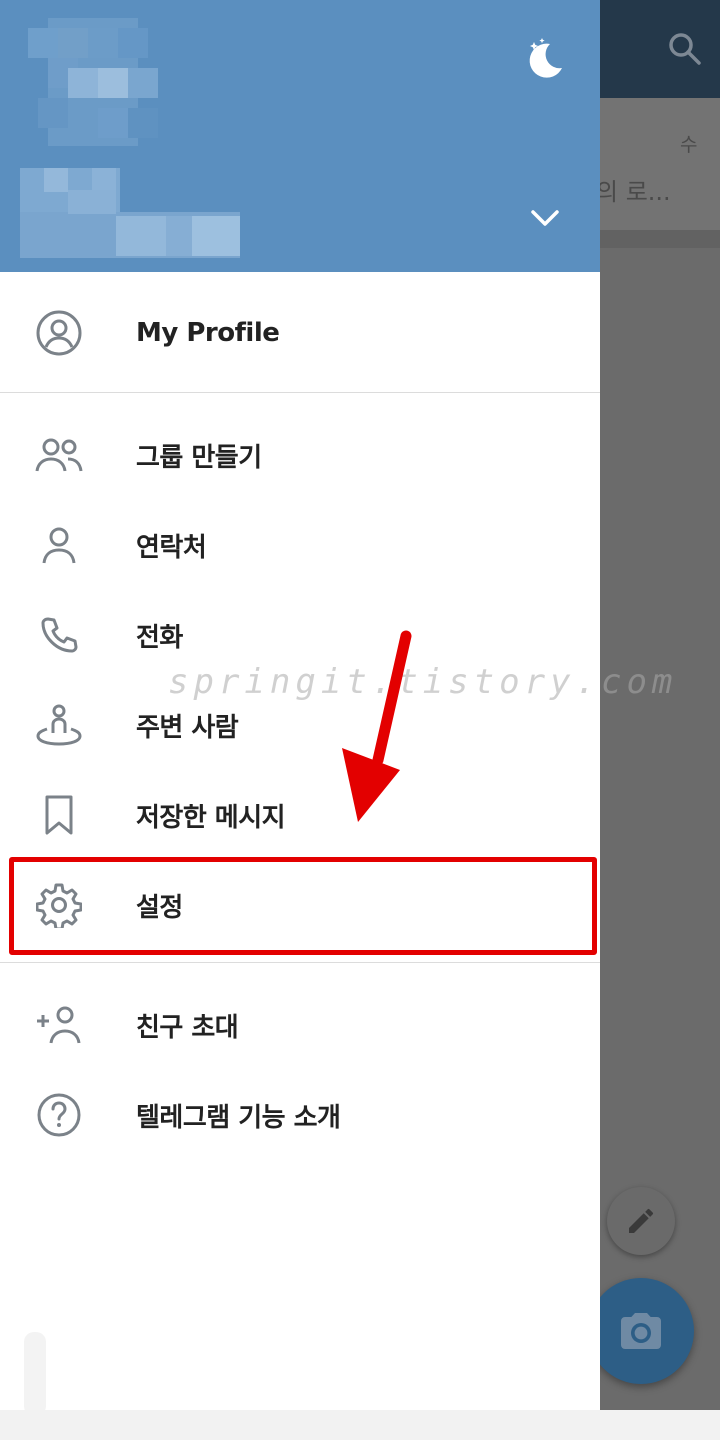 This screenshot has height=1440, width=720. I want to click on help-icon, so click(59, 1115).